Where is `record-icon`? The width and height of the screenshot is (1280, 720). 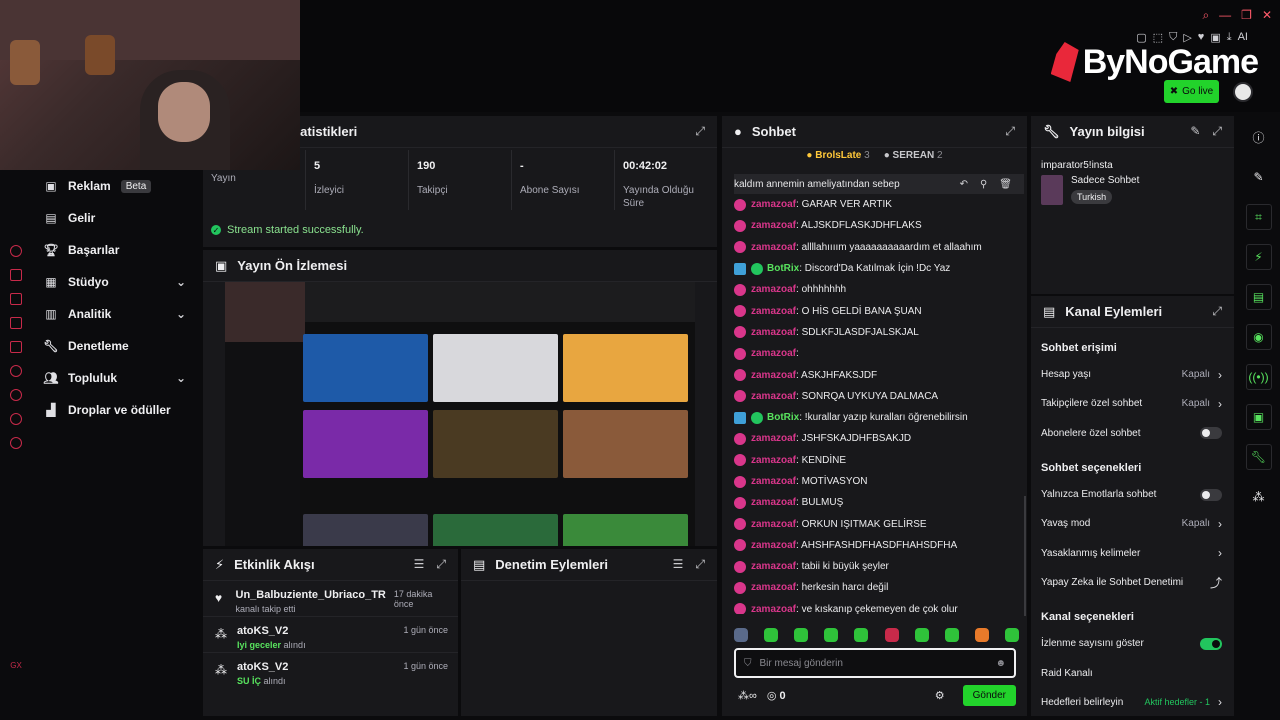 record-icon is located at coordinates (16, 371).